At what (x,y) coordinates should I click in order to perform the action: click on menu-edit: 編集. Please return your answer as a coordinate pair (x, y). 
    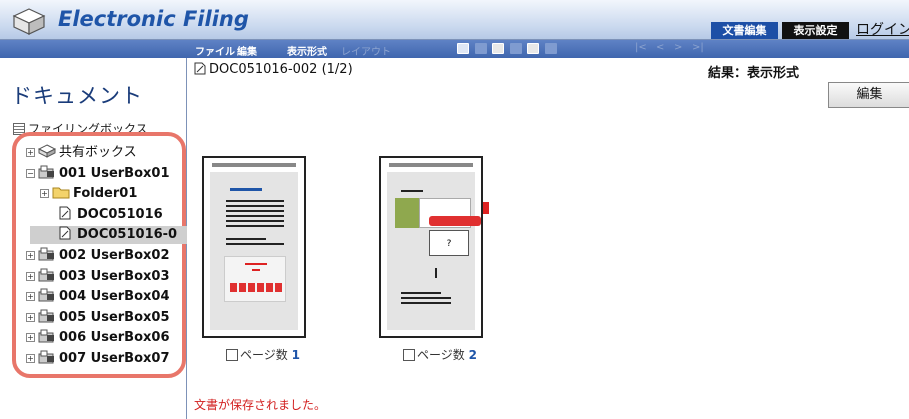
    Looking at the image, I should click on (247, 50).